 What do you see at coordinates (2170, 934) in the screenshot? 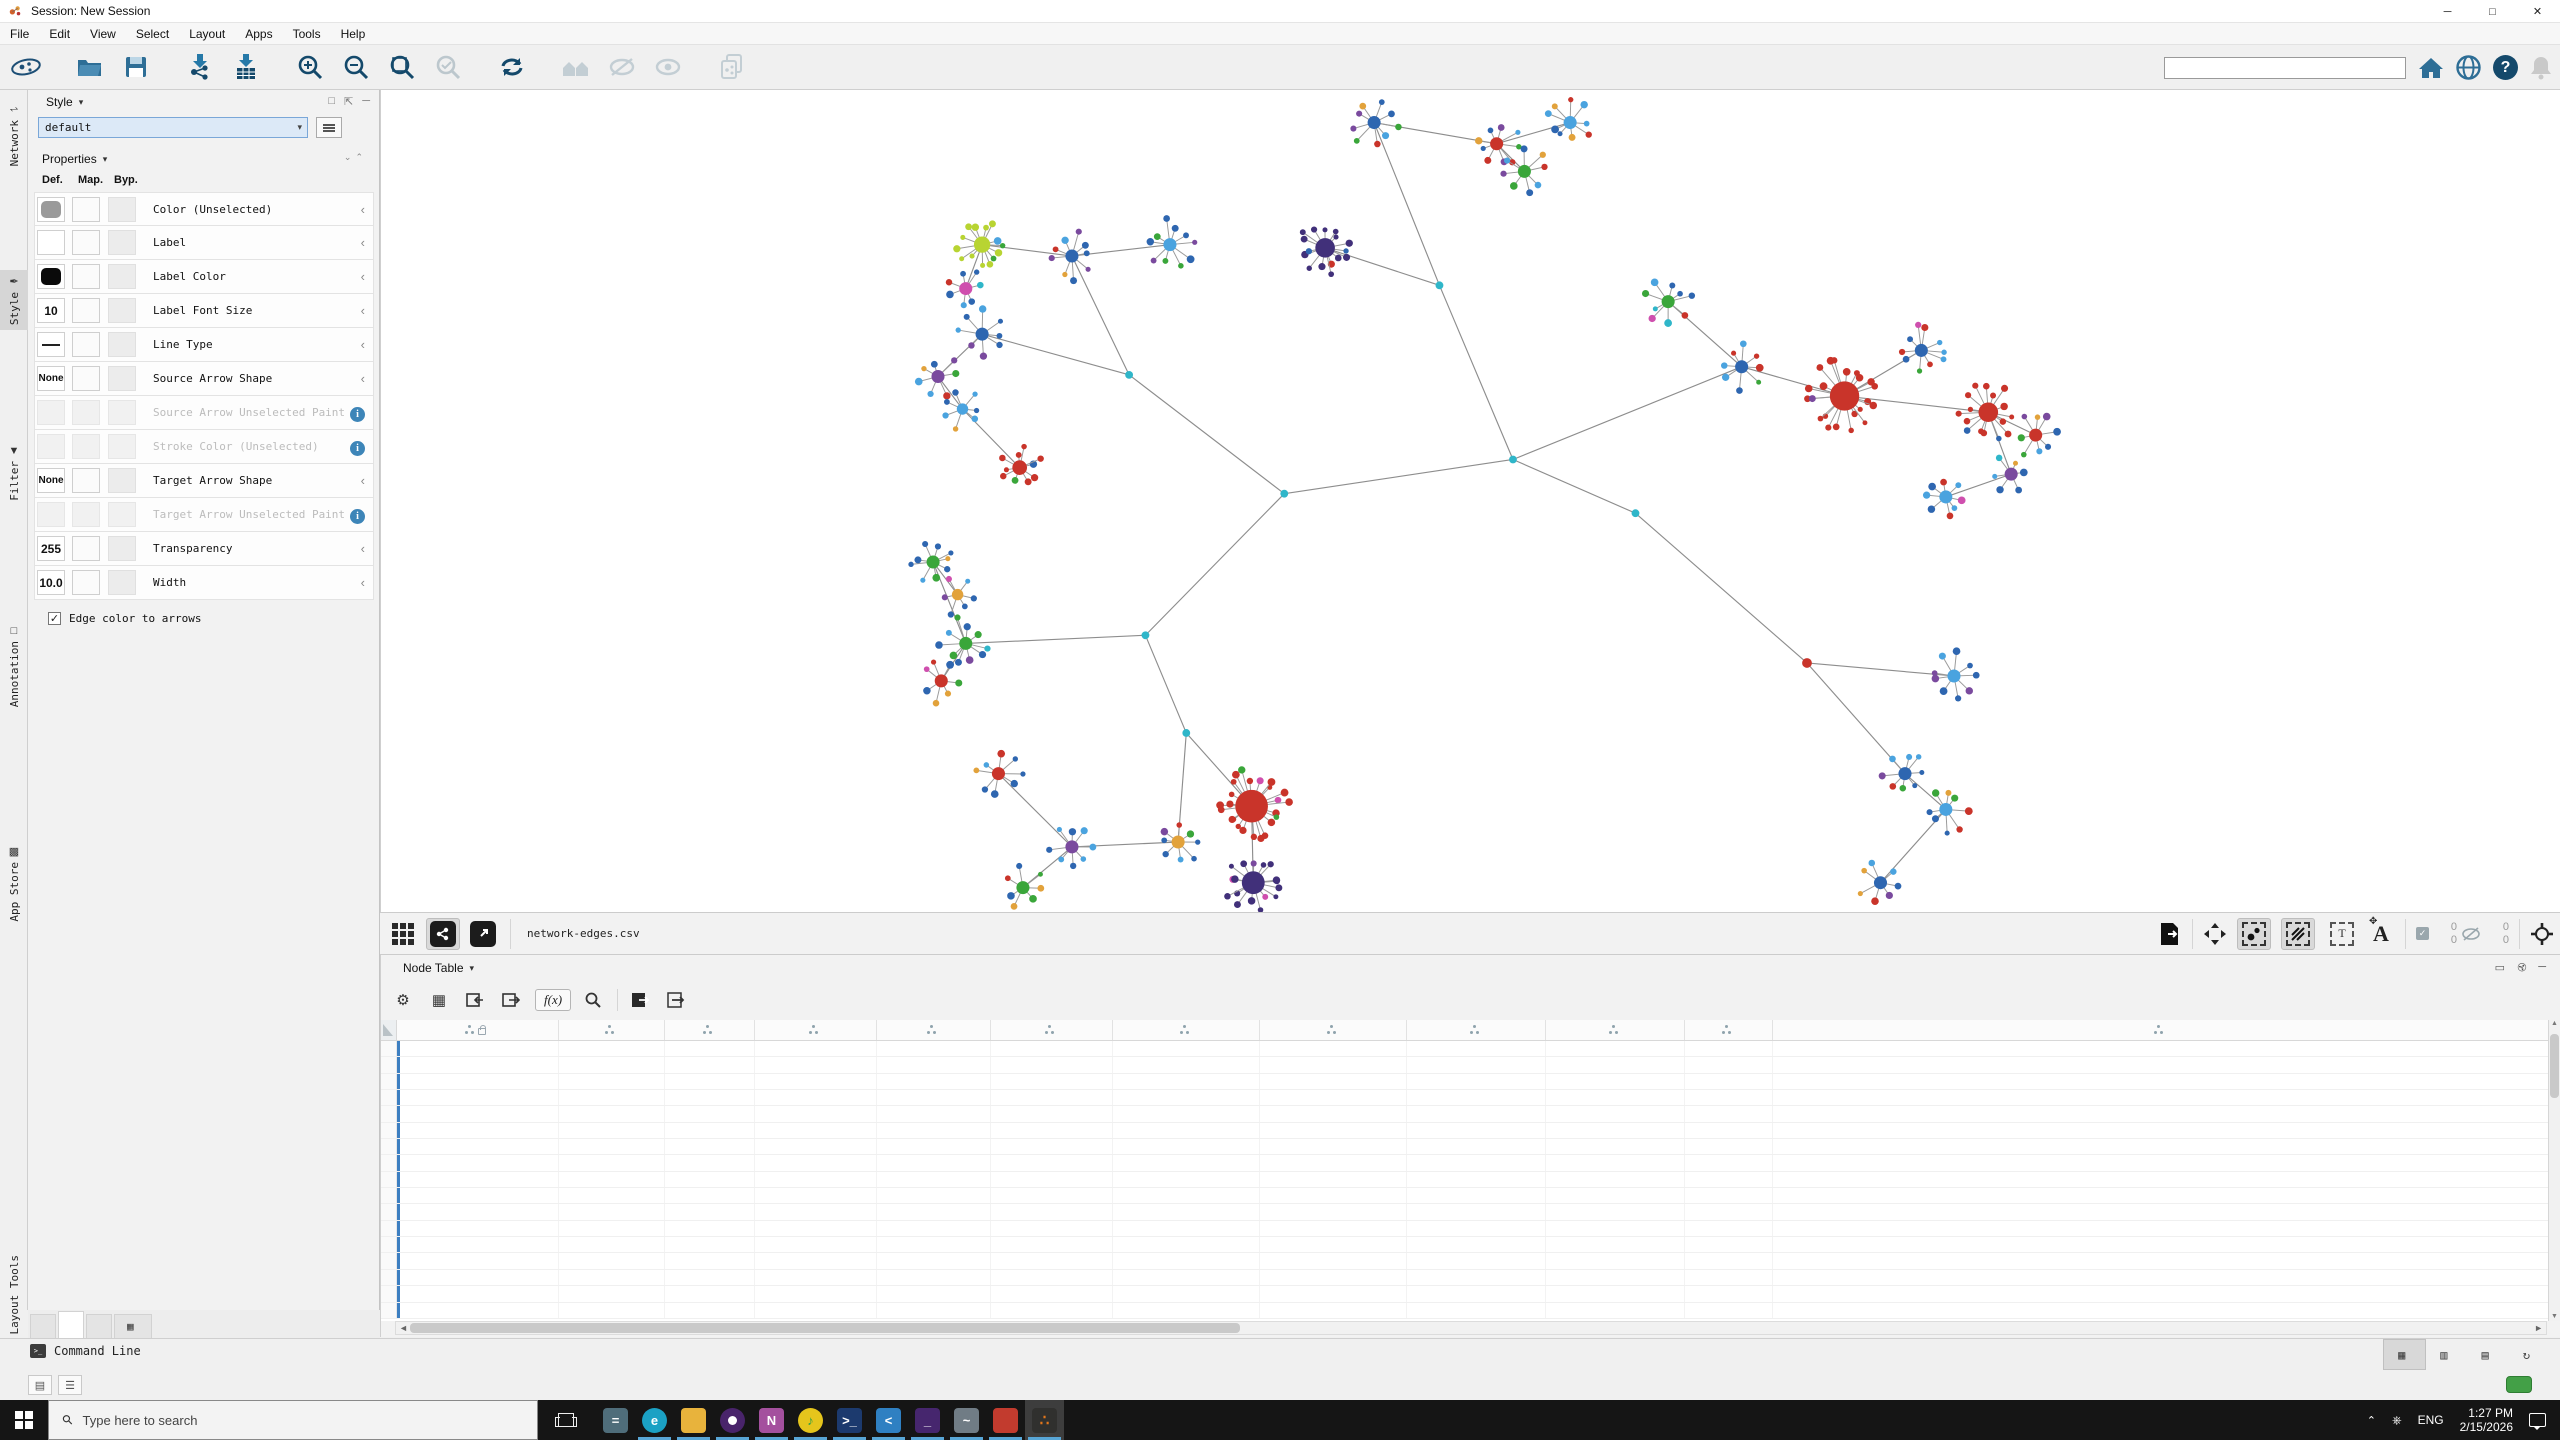
I see `export-network-icon` at bounding box center [2170, 934].